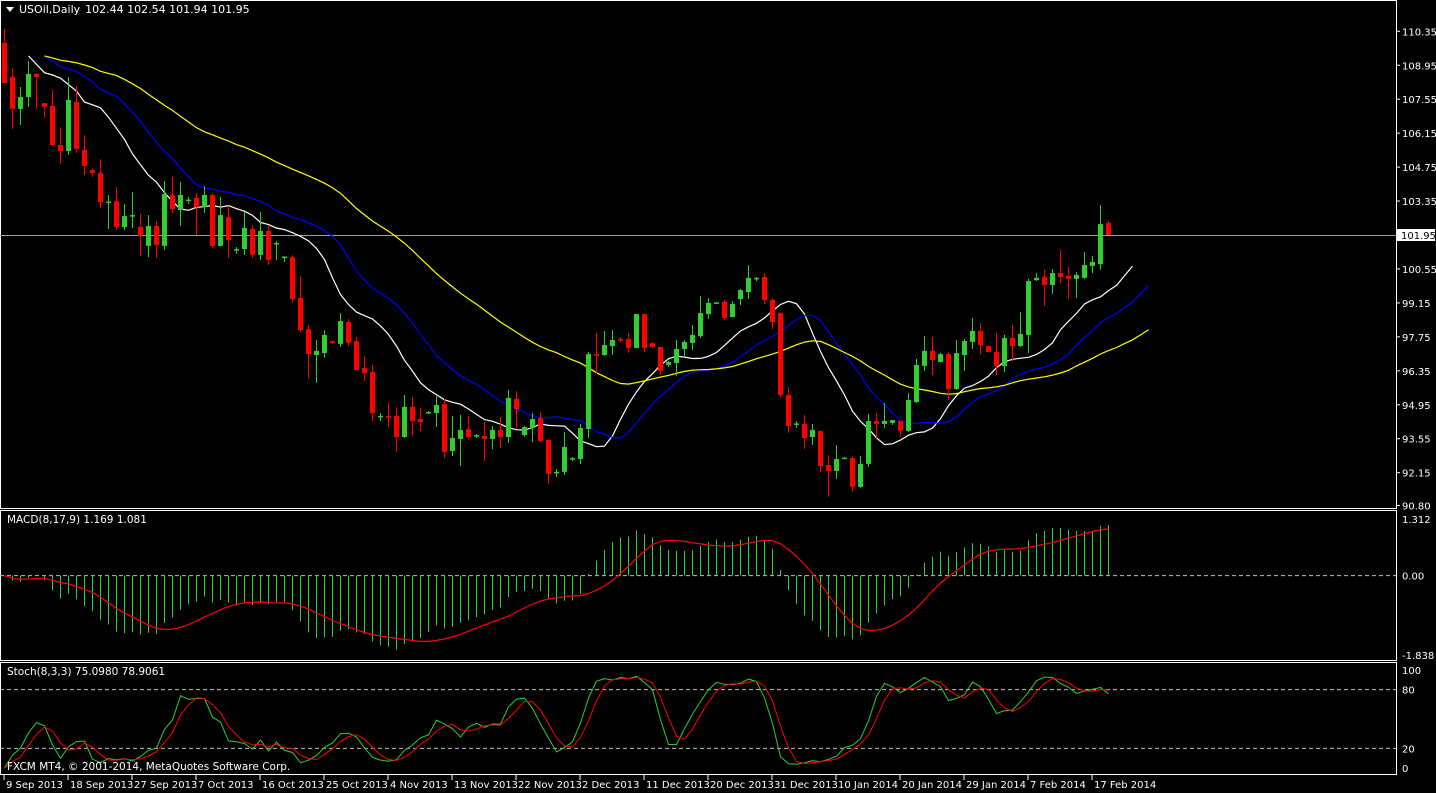 The height and width of the screenshot is (793, 1436). I want to click on macd-tick-label: -1.838, so click(1418, 656).